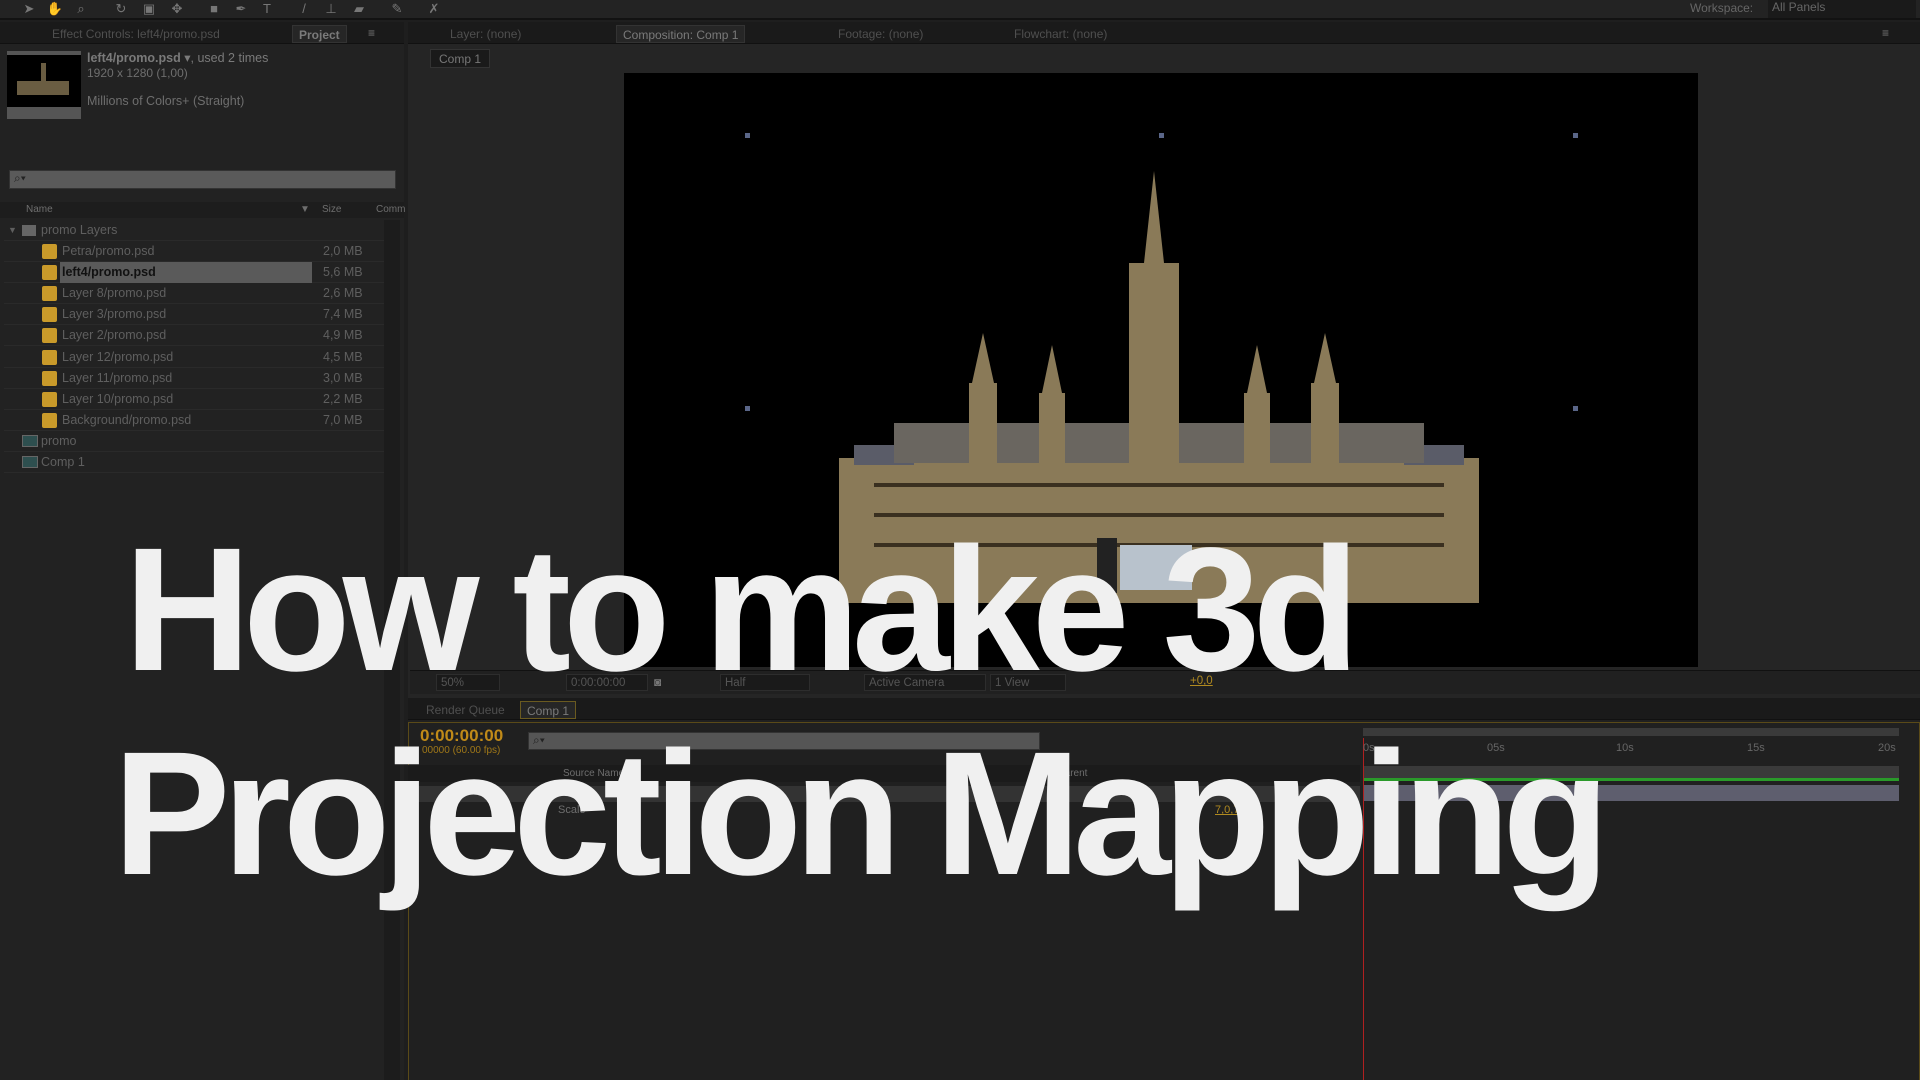  What do you see at coordinates (861, 814) in the screenshot?
I see `title-line-2: Projection Mapping` at bounding box center [861, 814].